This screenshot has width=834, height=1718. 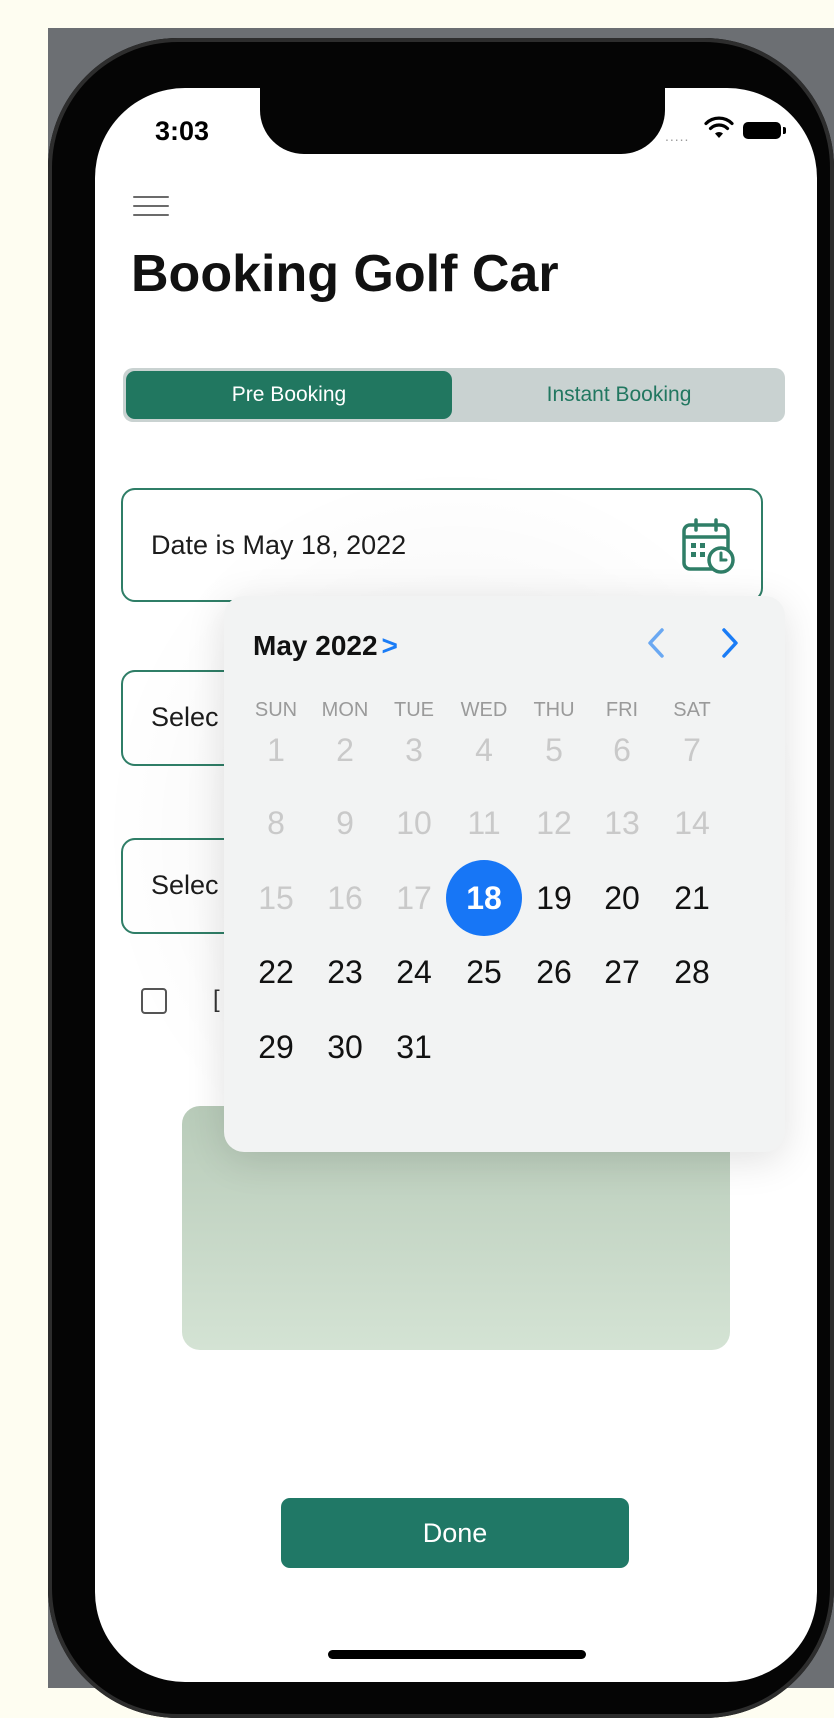 I want to click on calendar-day: 10, so click(x=414, y=823).